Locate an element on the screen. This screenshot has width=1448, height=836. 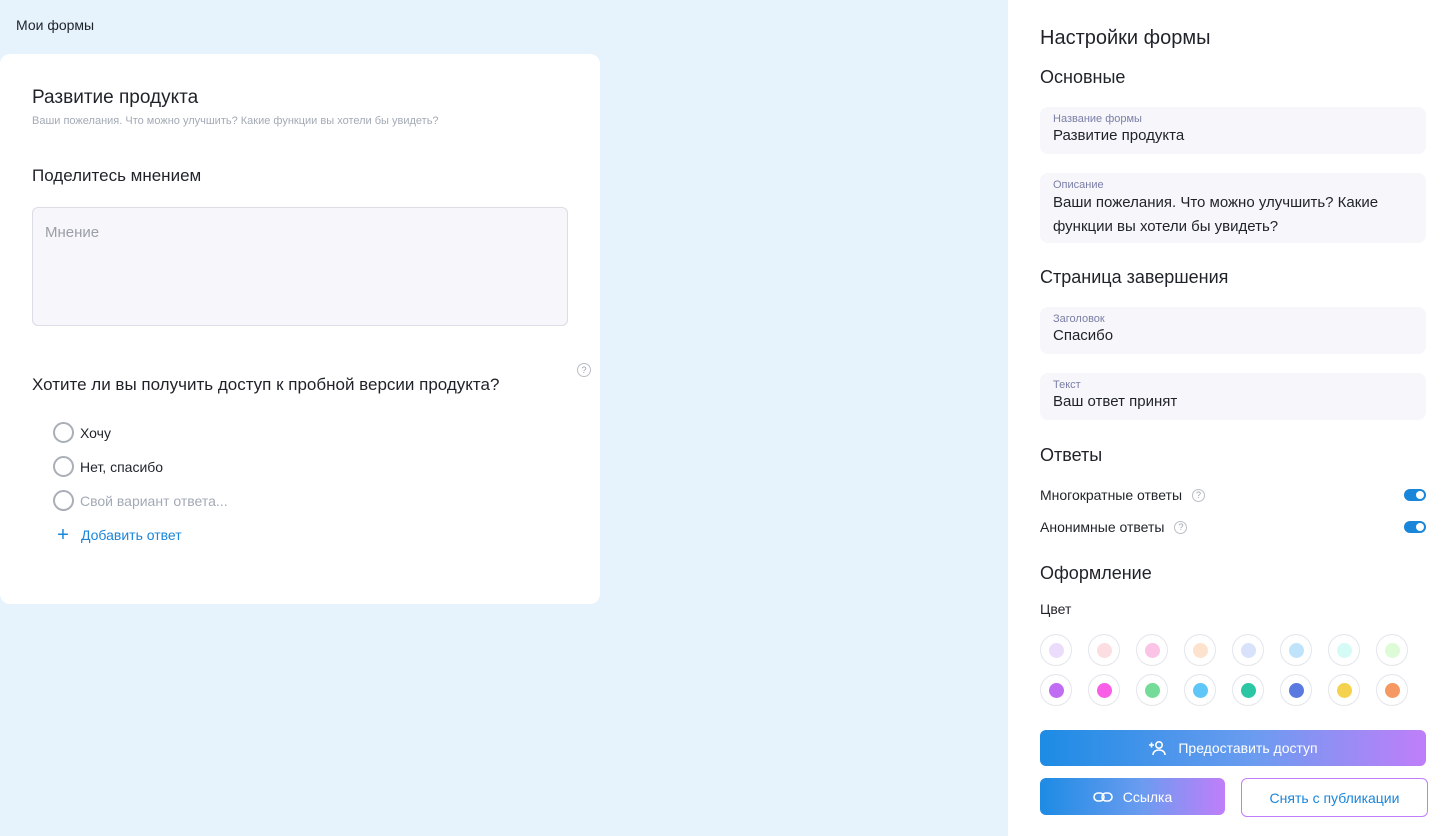
form-name-label: Название формы is located at coordinates (1097, 119).